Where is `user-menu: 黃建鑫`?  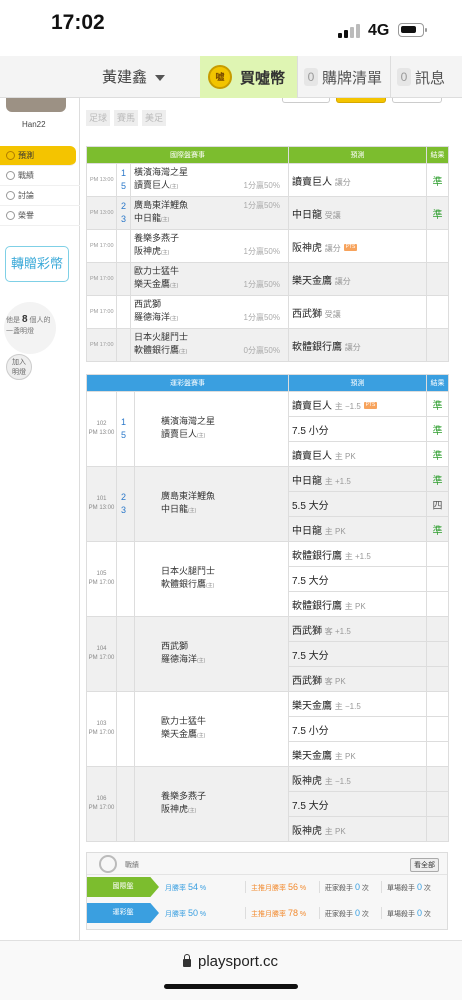
user-menu: 黃建鑫 is located at coordinates (134, 76).